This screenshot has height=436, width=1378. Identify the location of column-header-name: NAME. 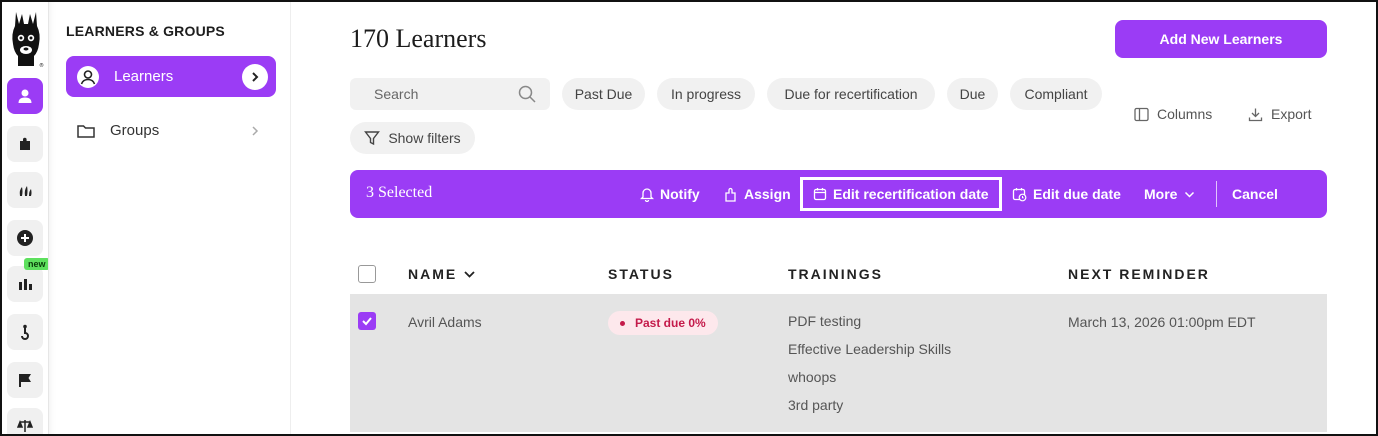
(442, 274).